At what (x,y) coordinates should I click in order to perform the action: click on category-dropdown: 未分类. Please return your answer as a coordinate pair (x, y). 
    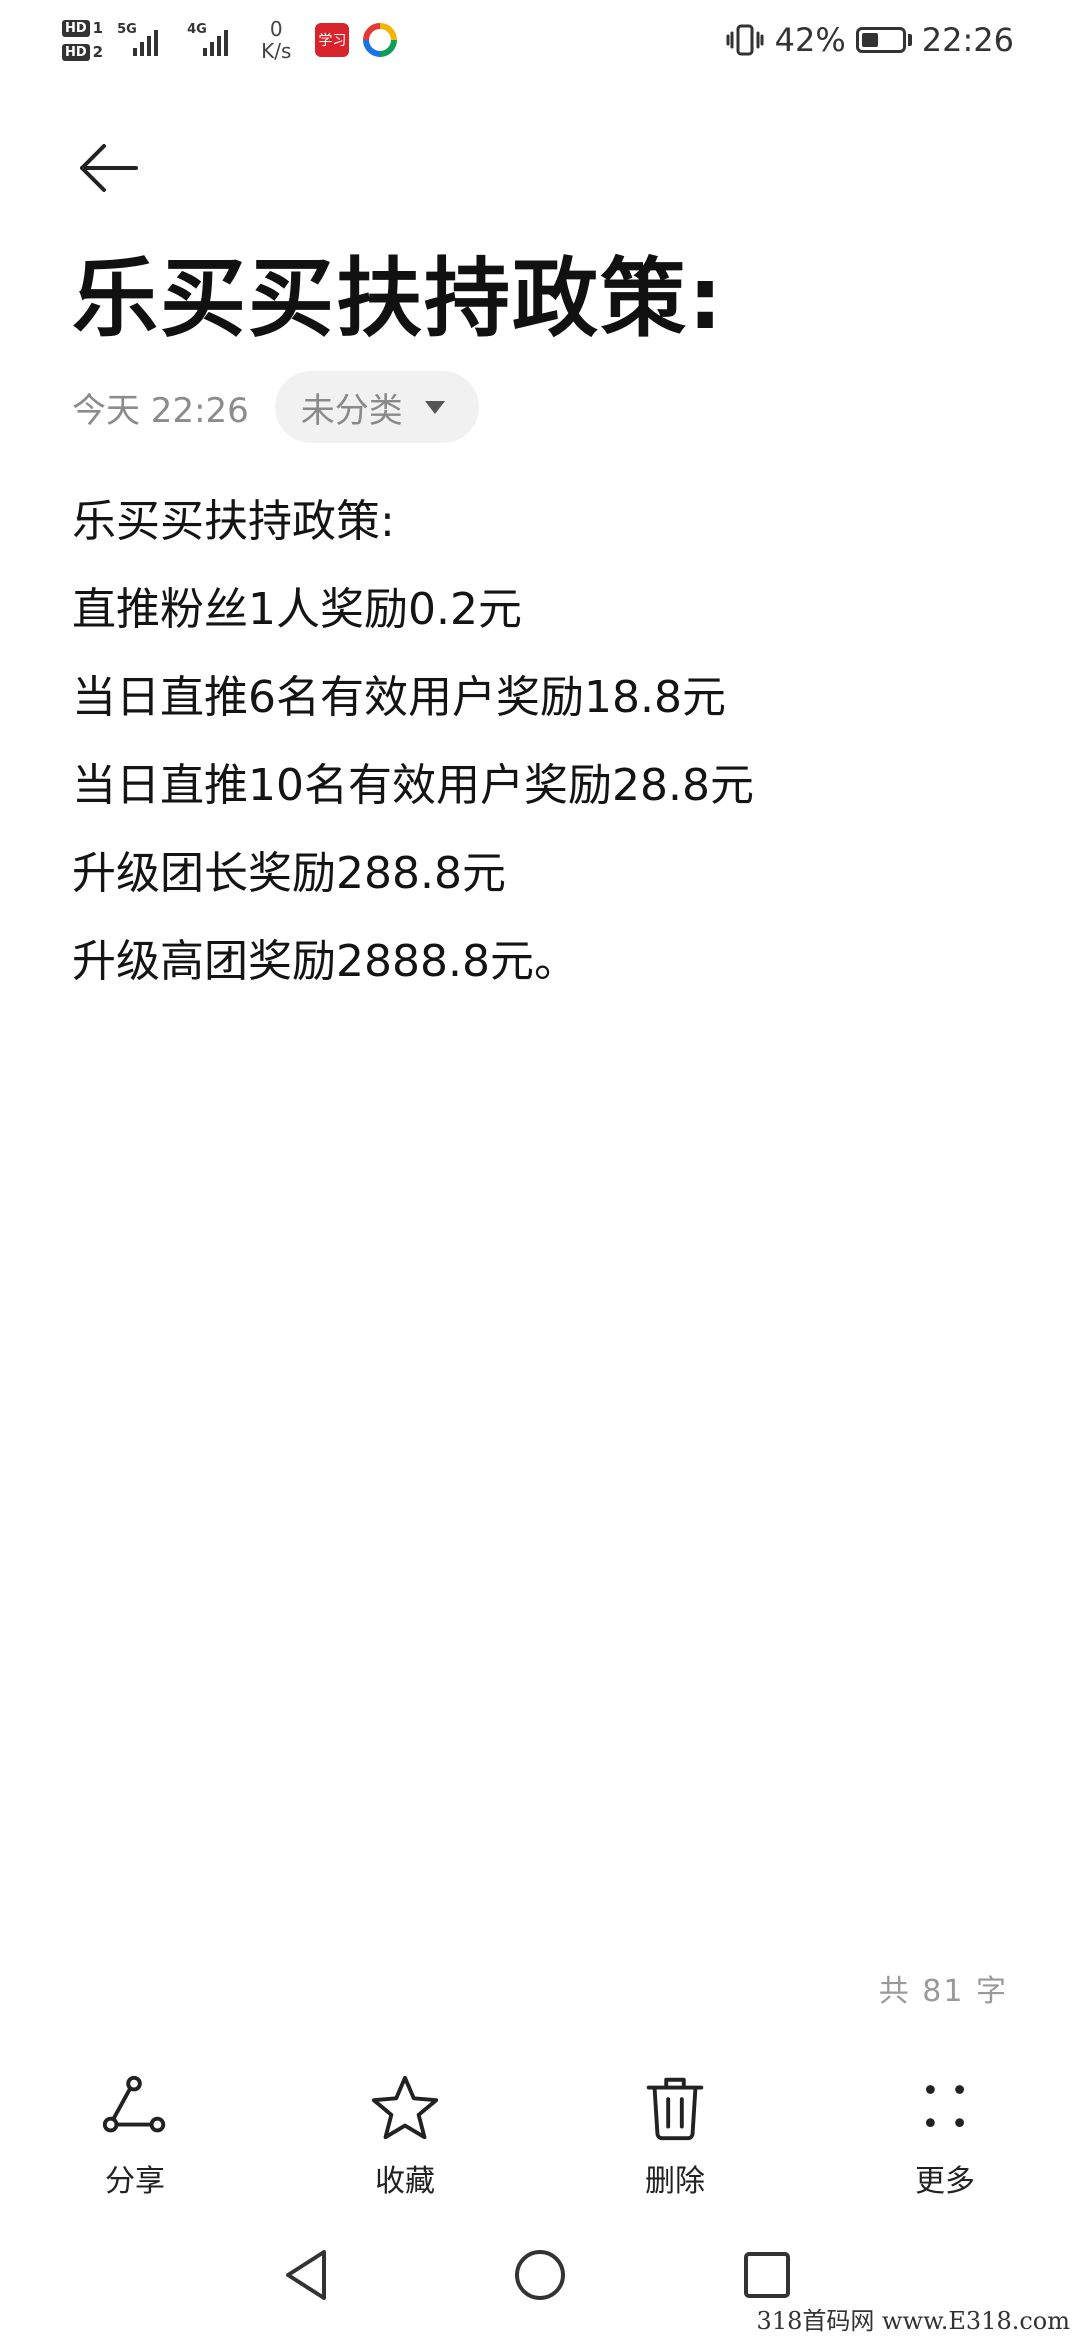
    Looking at the image, I should click on (376, 407).